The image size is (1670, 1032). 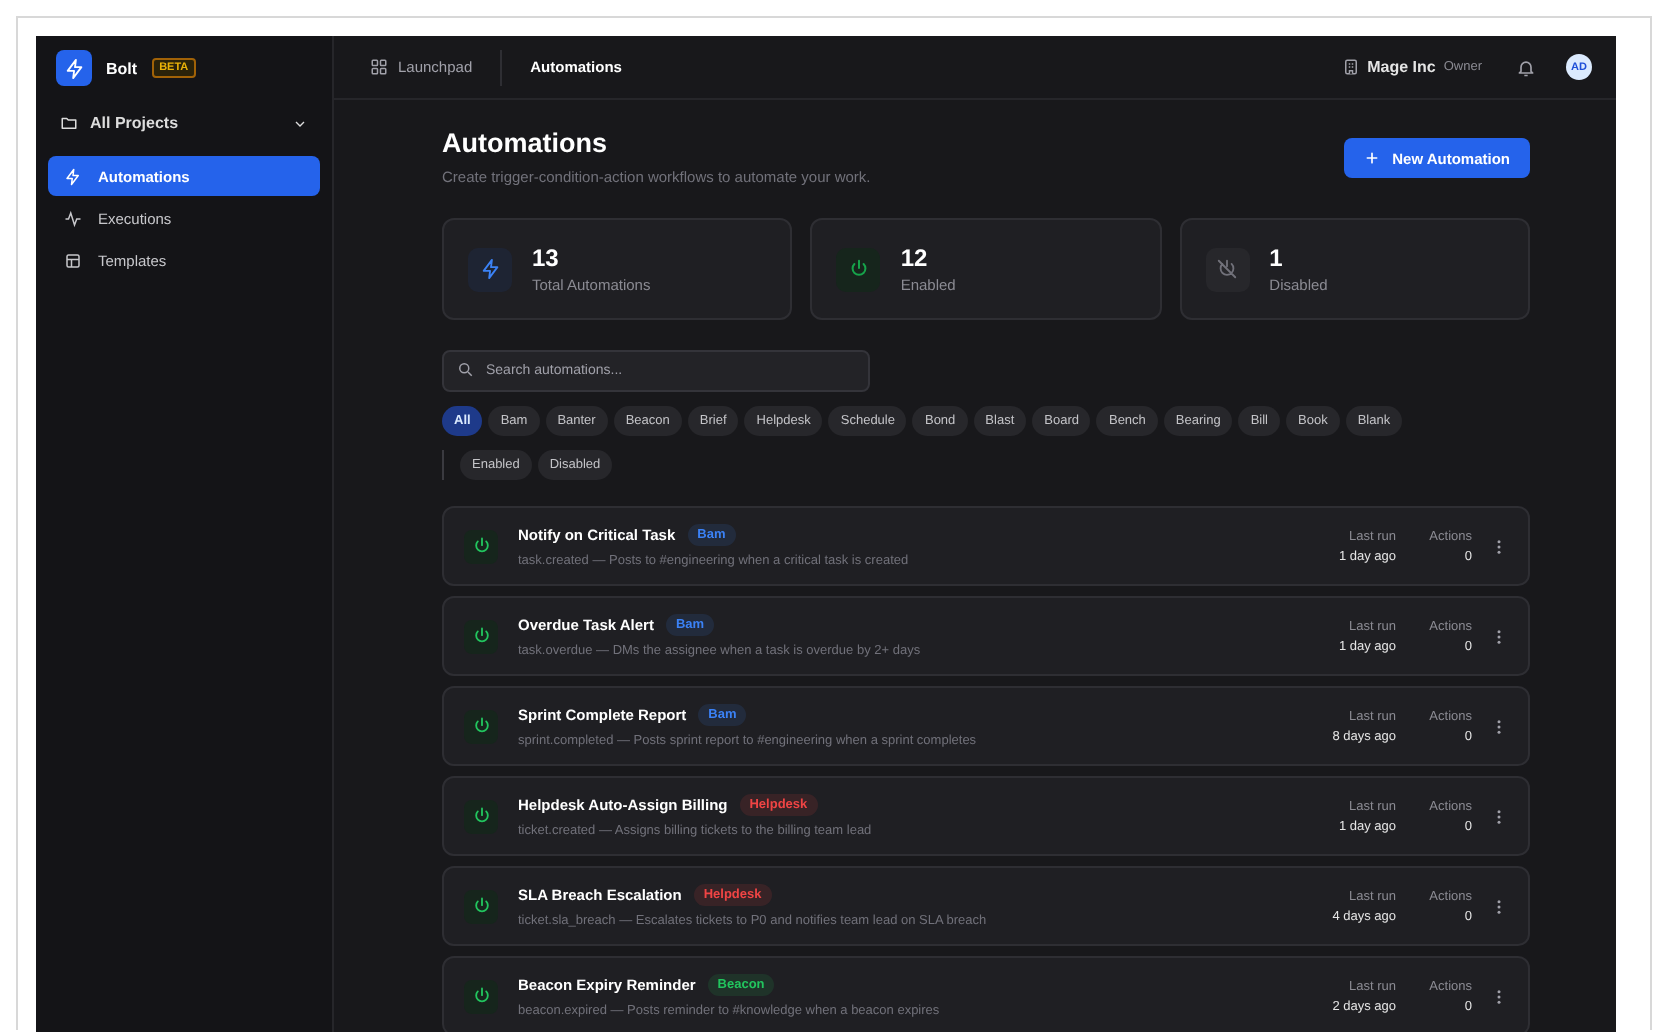 I want to click on project-selector: All Projects, so click(x=184, y=123).